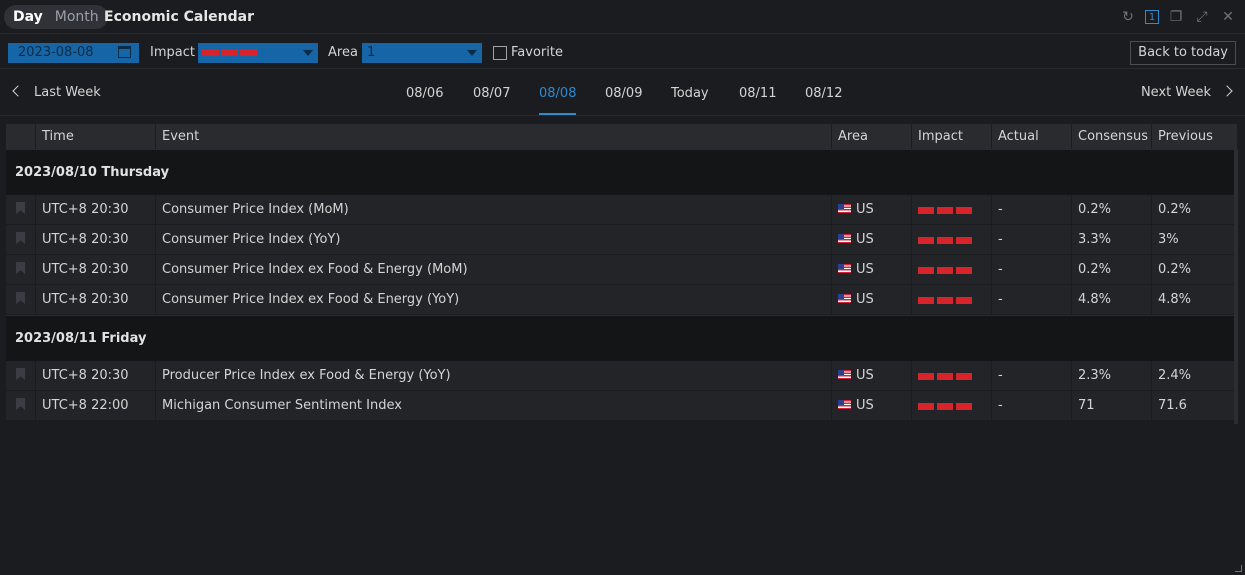 This screenshot has width=1245, height=575. I want to click on day-tab: 08/11, so click(757, 93).